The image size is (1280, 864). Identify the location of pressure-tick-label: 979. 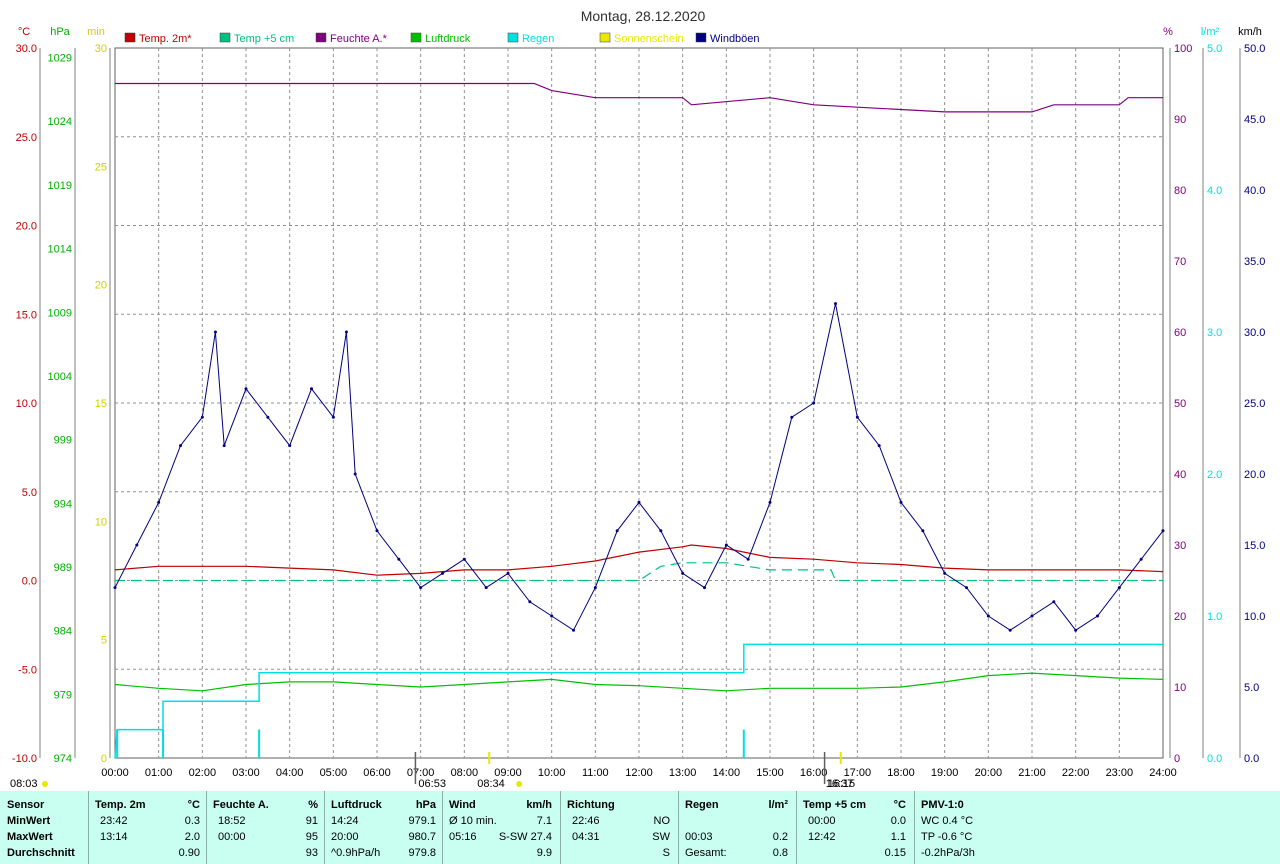
(63, 695).